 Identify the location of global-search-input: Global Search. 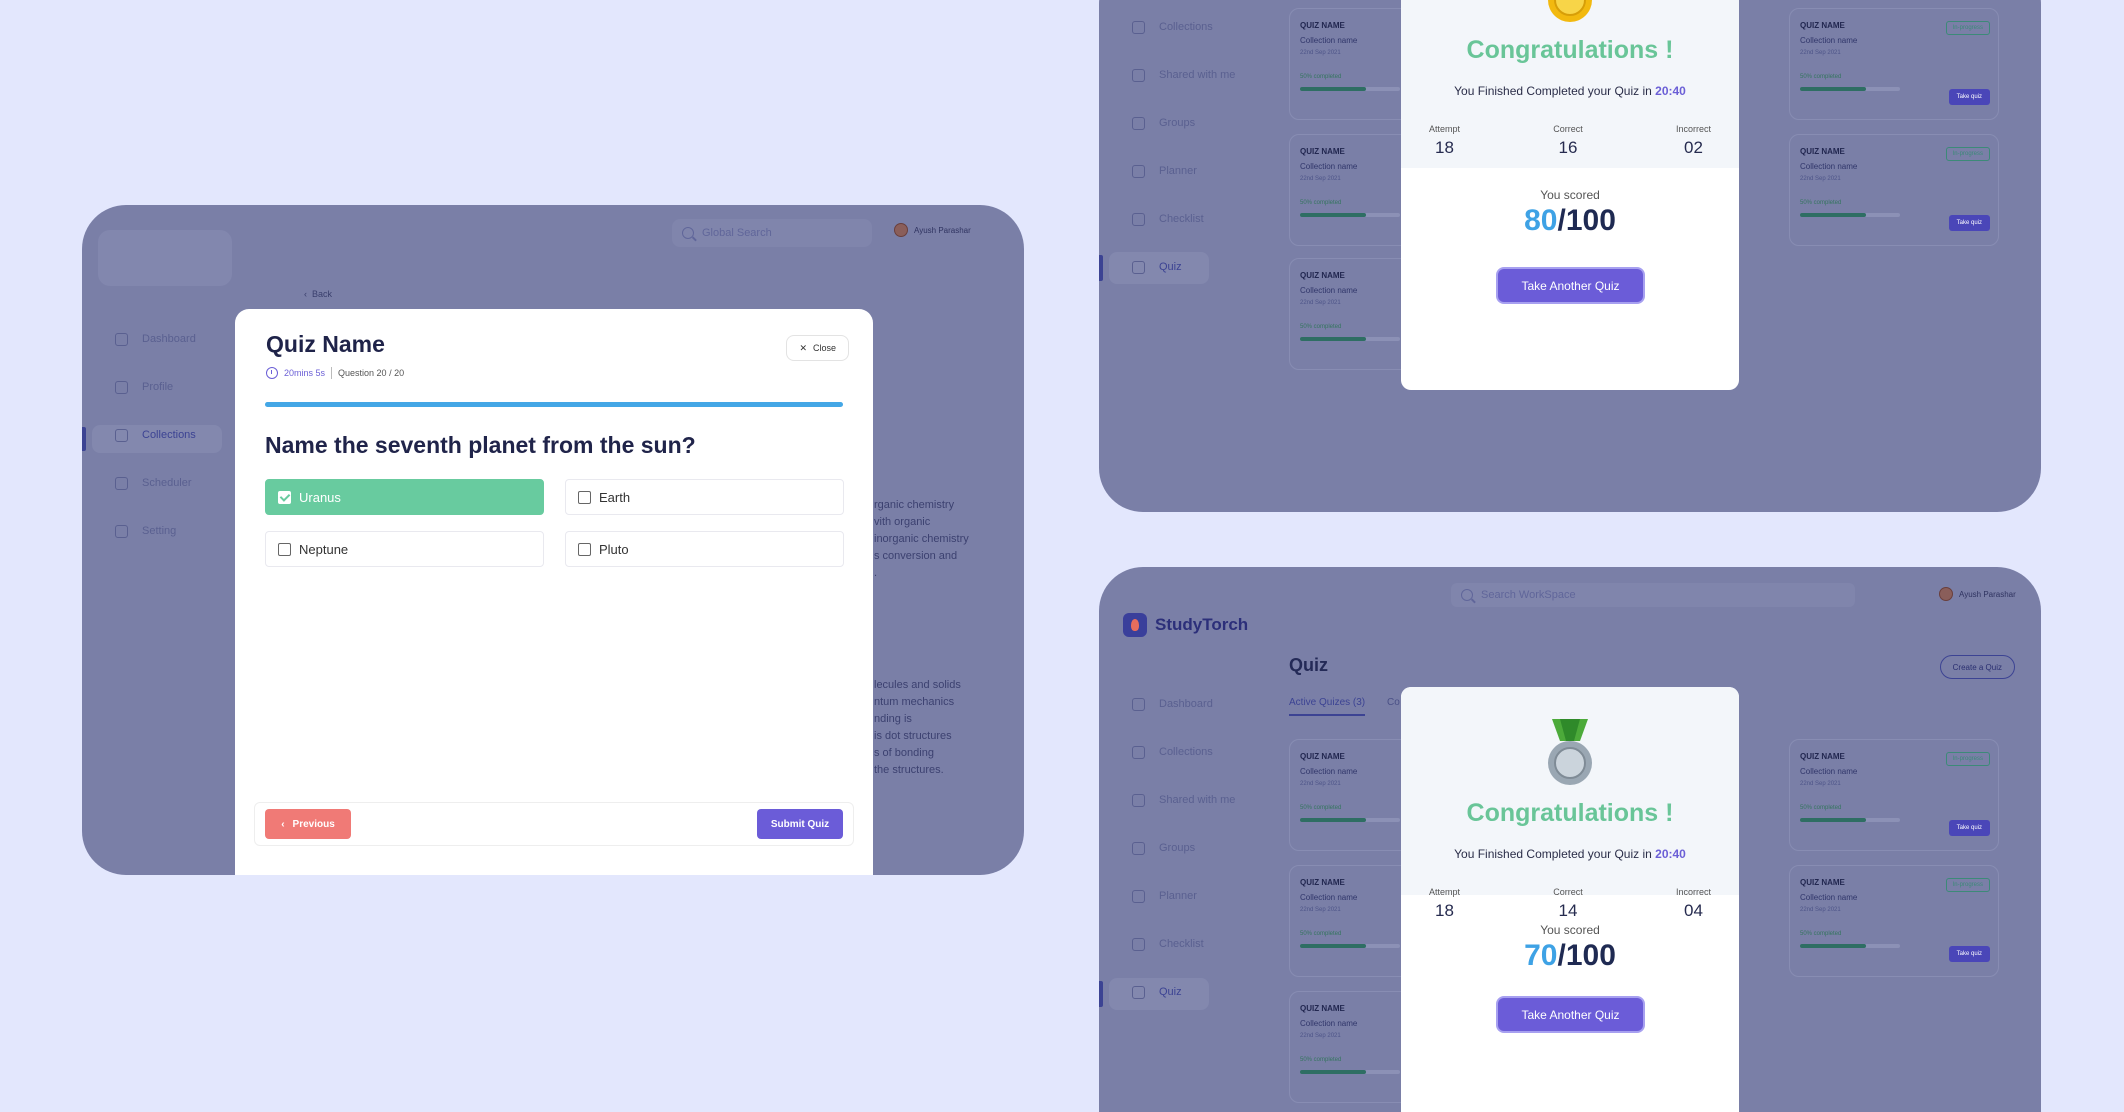
(772, 233).